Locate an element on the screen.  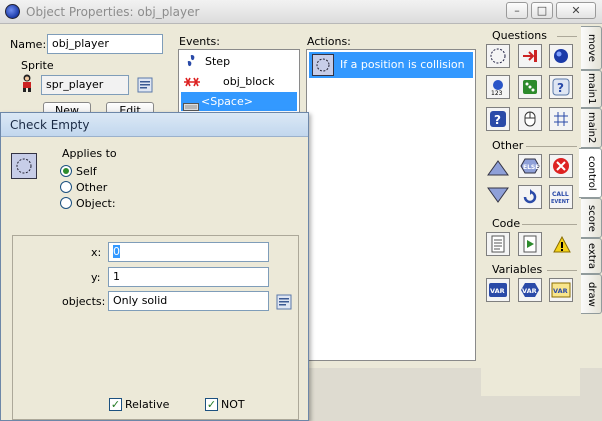
x-input: 0 is located at coordinates (188, 252).